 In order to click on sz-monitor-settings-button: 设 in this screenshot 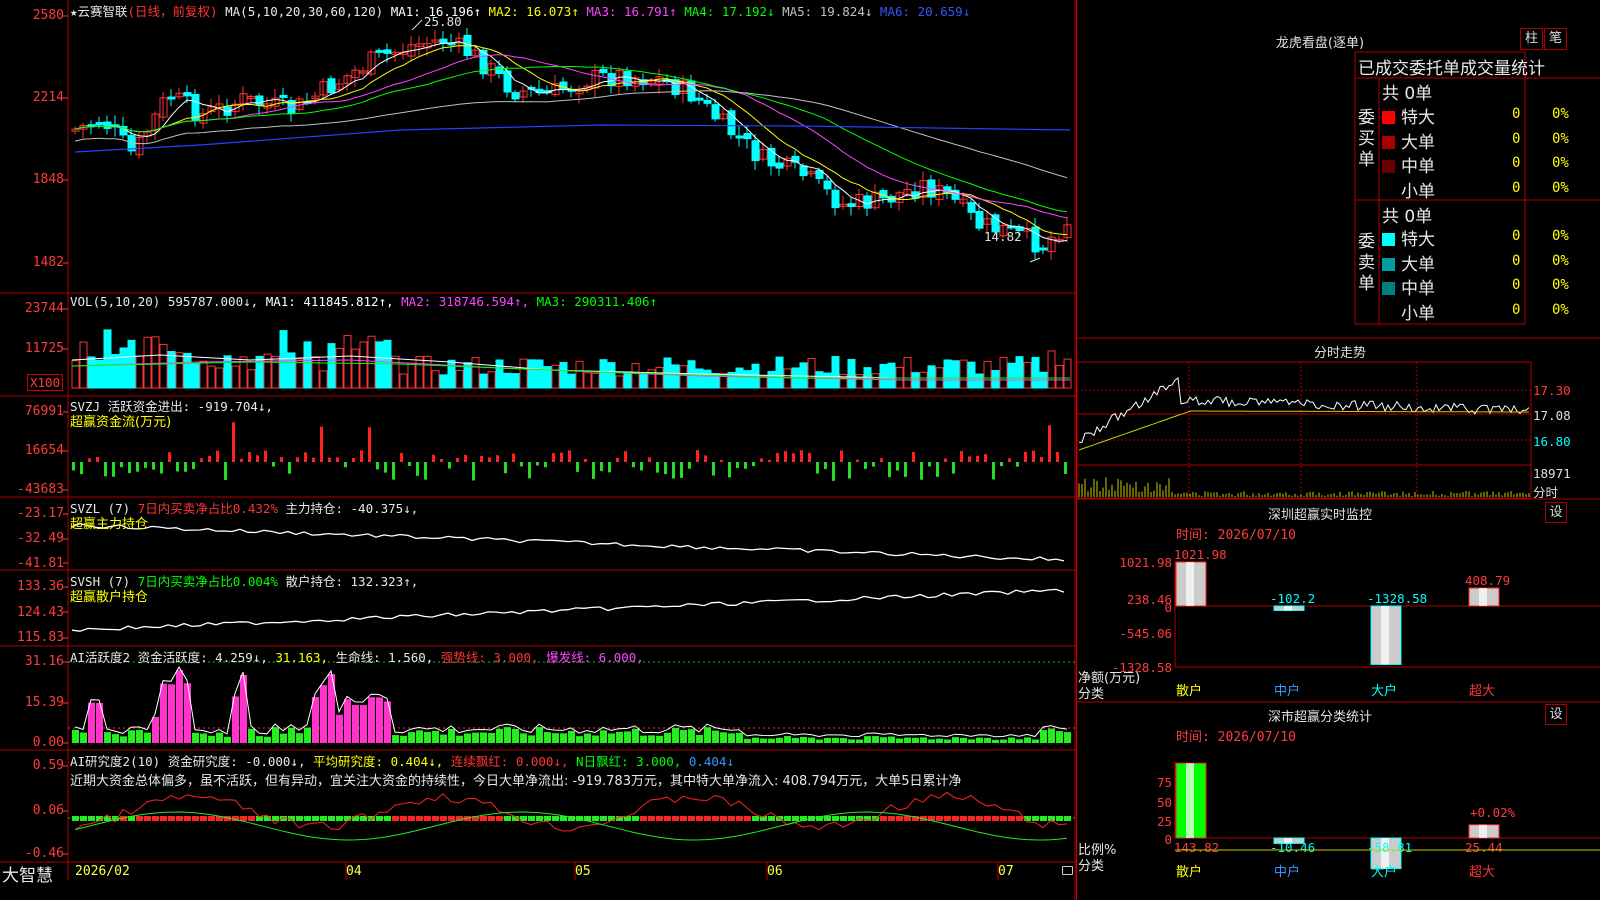, I will do `click(1556, 512)`.